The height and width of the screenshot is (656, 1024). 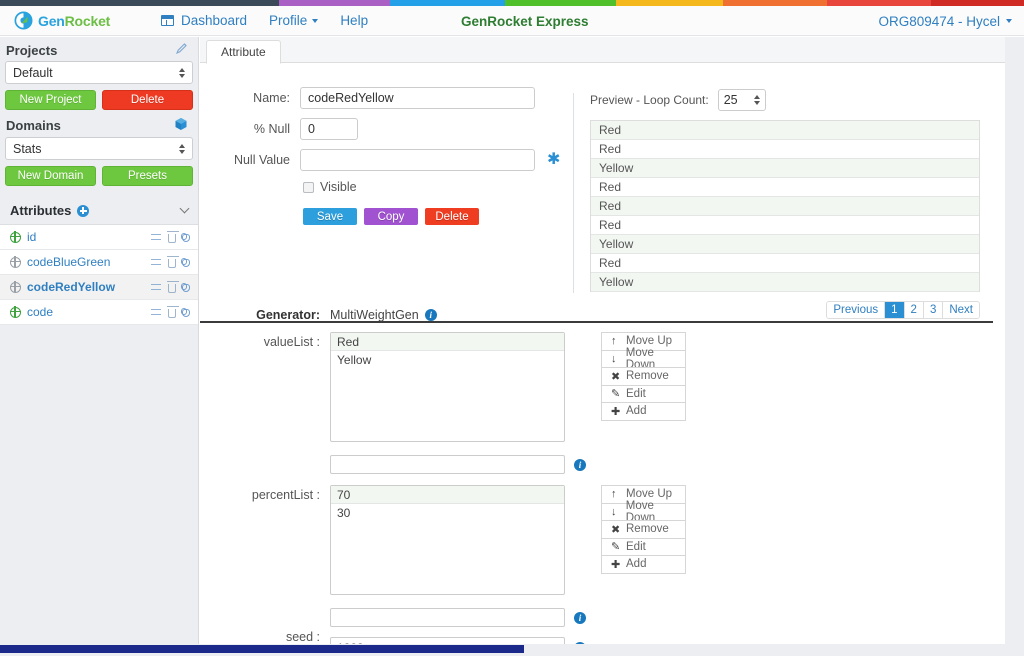 What do you see at coordinates (452, 216) in the screenshot?
I see `delete-button: Delete` at bounding box center [452, 216].